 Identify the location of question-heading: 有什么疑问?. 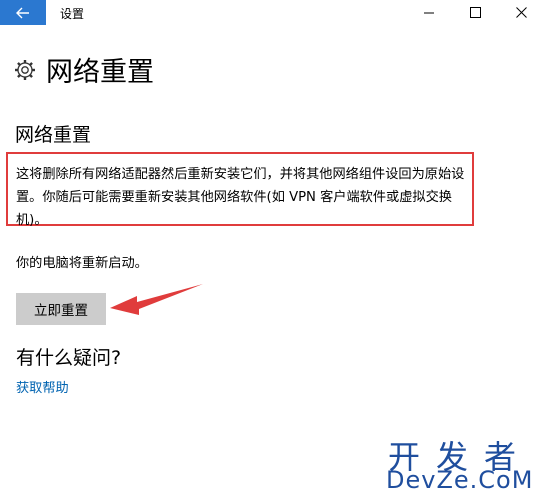
(69, 358).